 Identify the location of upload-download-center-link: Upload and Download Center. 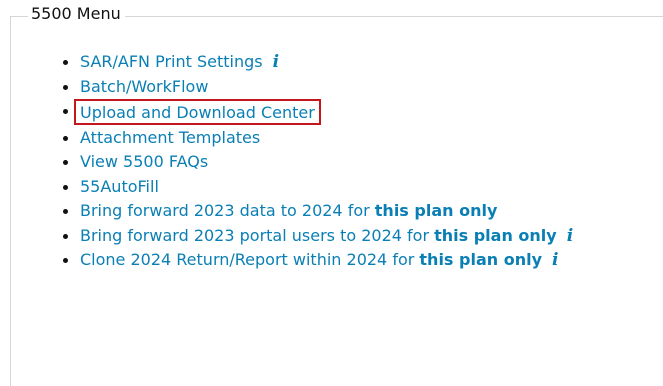
(197, 112).